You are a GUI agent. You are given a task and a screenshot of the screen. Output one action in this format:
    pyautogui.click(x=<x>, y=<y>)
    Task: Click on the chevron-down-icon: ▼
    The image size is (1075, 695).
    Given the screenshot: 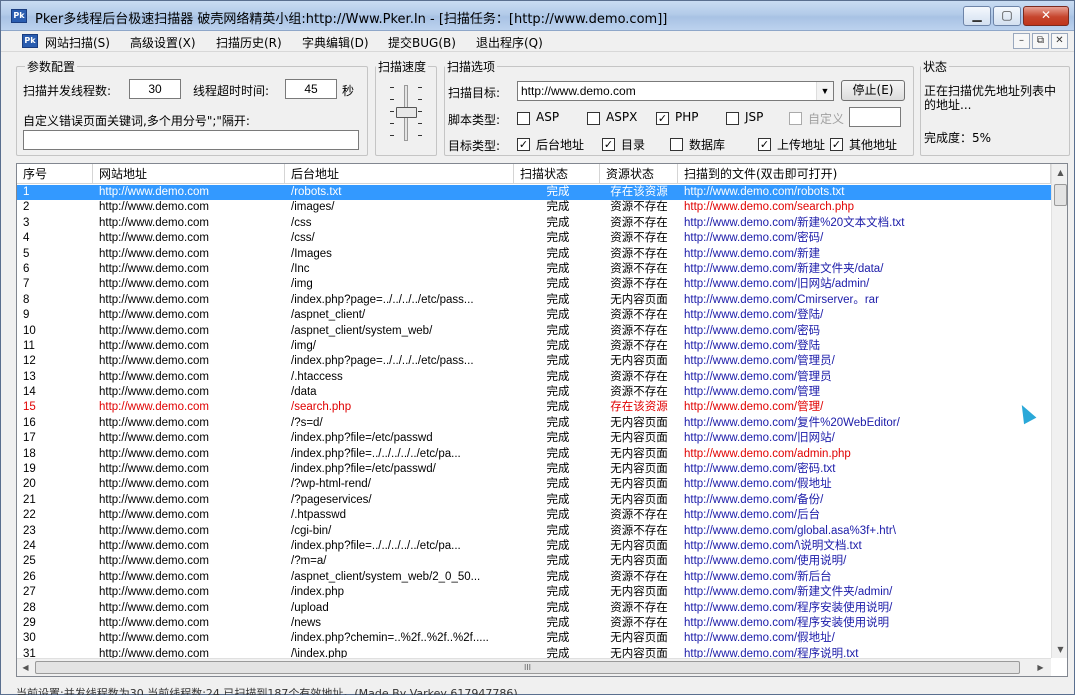 What is the action you would take?
    pyautogui.click(x=824, y=91)
    